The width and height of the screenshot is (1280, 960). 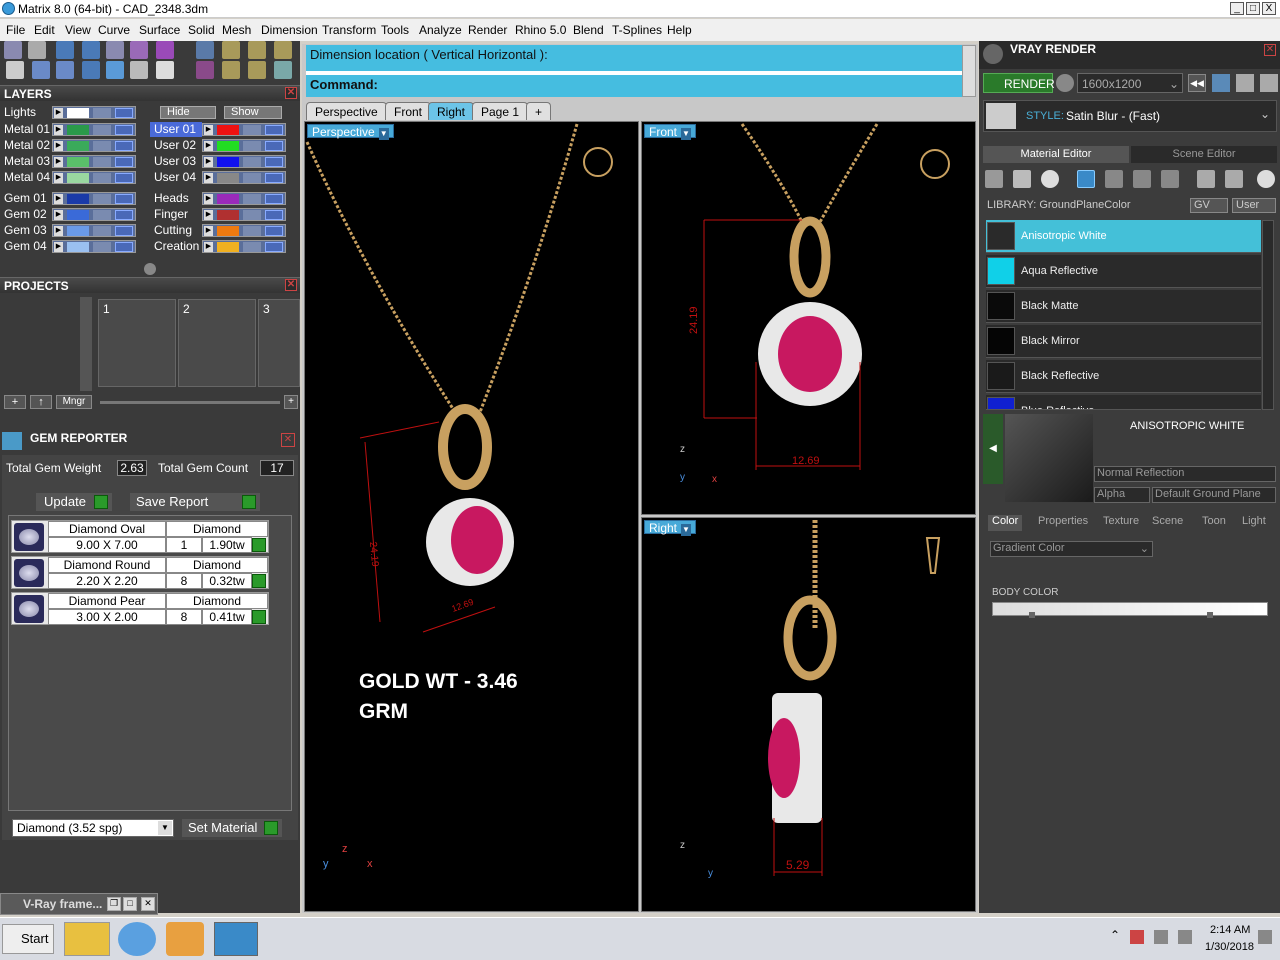 What do you see at coordinates (1056, 154) in the screenshot?
I see `tab-material-editor: Material Editor` at bounding box center [1056, 154].